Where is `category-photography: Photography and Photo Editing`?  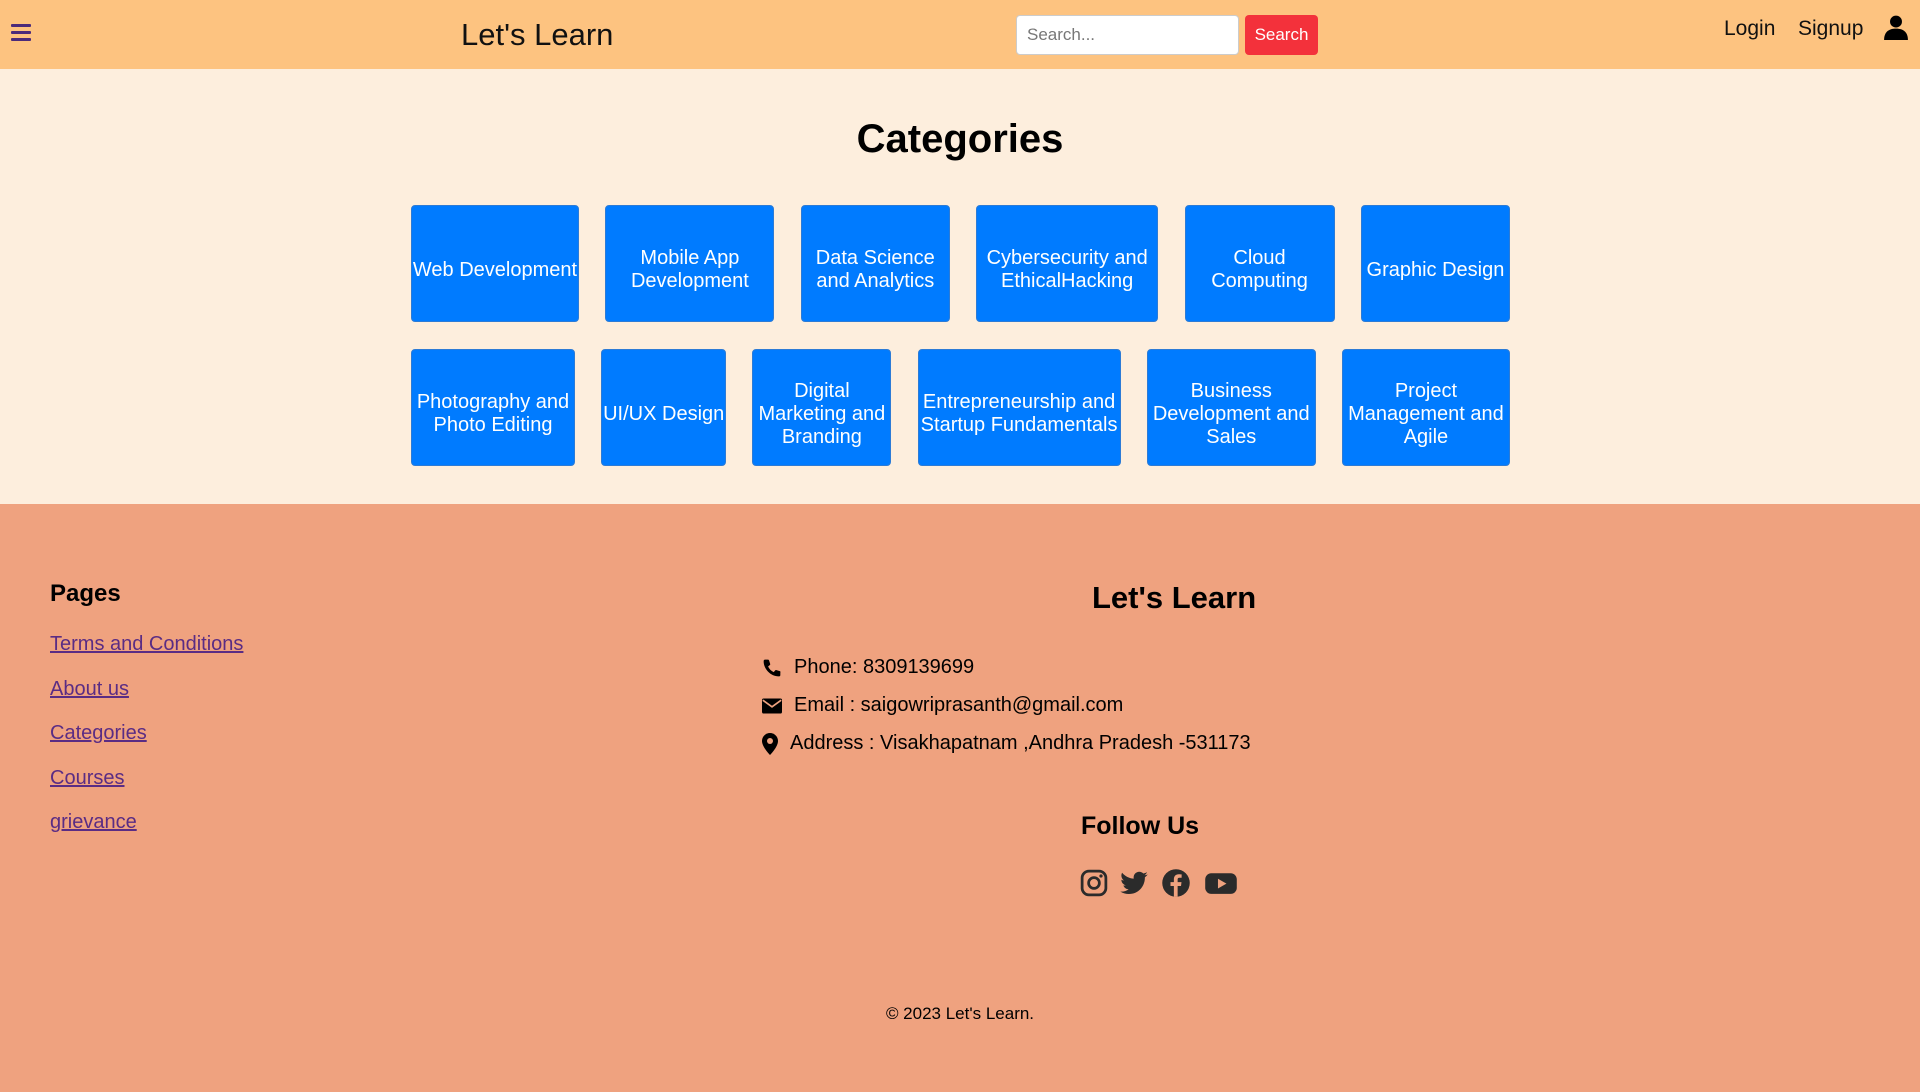
category-photography: Photography and Photo Editing is located at coordinates (493, 407).